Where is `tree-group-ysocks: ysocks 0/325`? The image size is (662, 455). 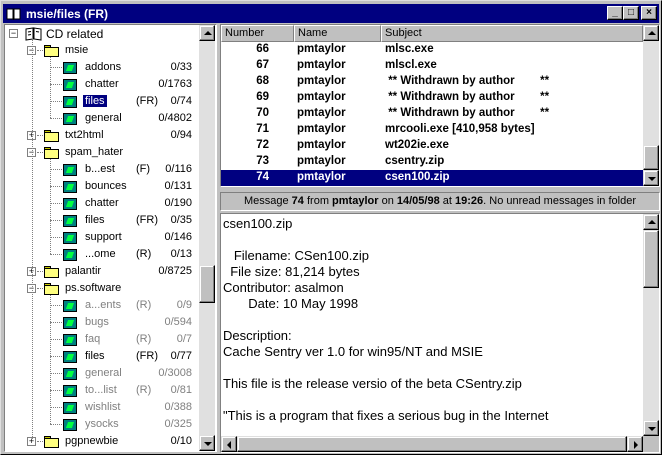 tree-group-ysocks: ysocks 0/325 is located at coordinates (102, 424).